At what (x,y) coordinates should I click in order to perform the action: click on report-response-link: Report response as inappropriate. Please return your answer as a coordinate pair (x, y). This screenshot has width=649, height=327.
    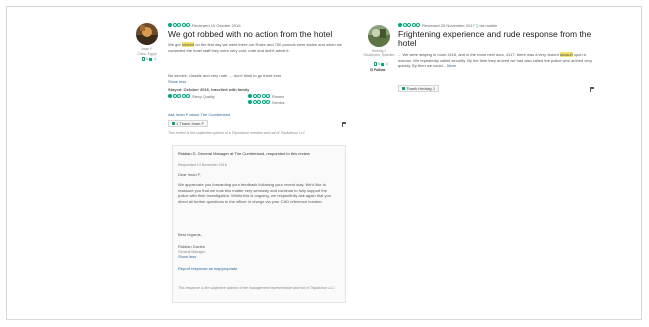
    Looking at the image, I should click on (207, 269).